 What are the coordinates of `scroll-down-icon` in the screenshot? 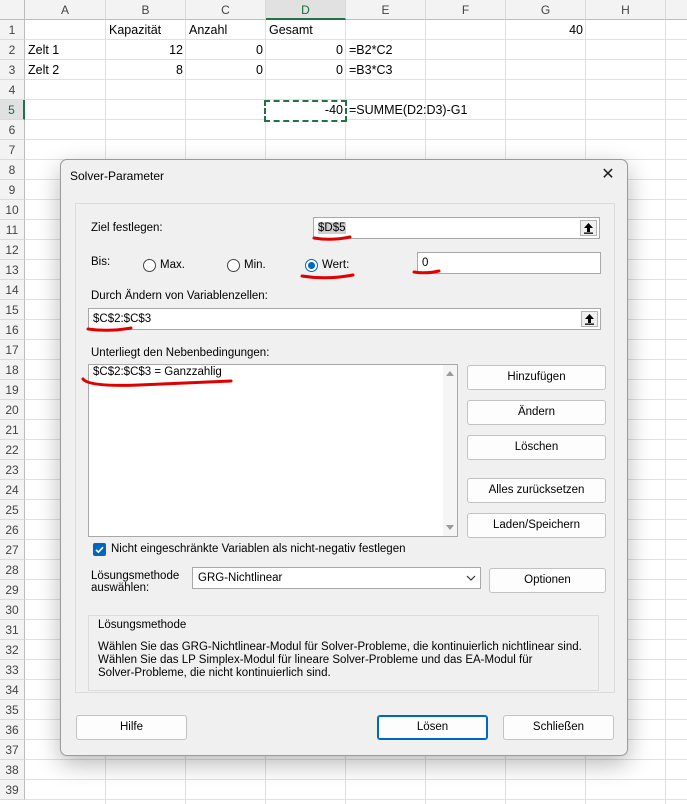 It's located at (450, 527).